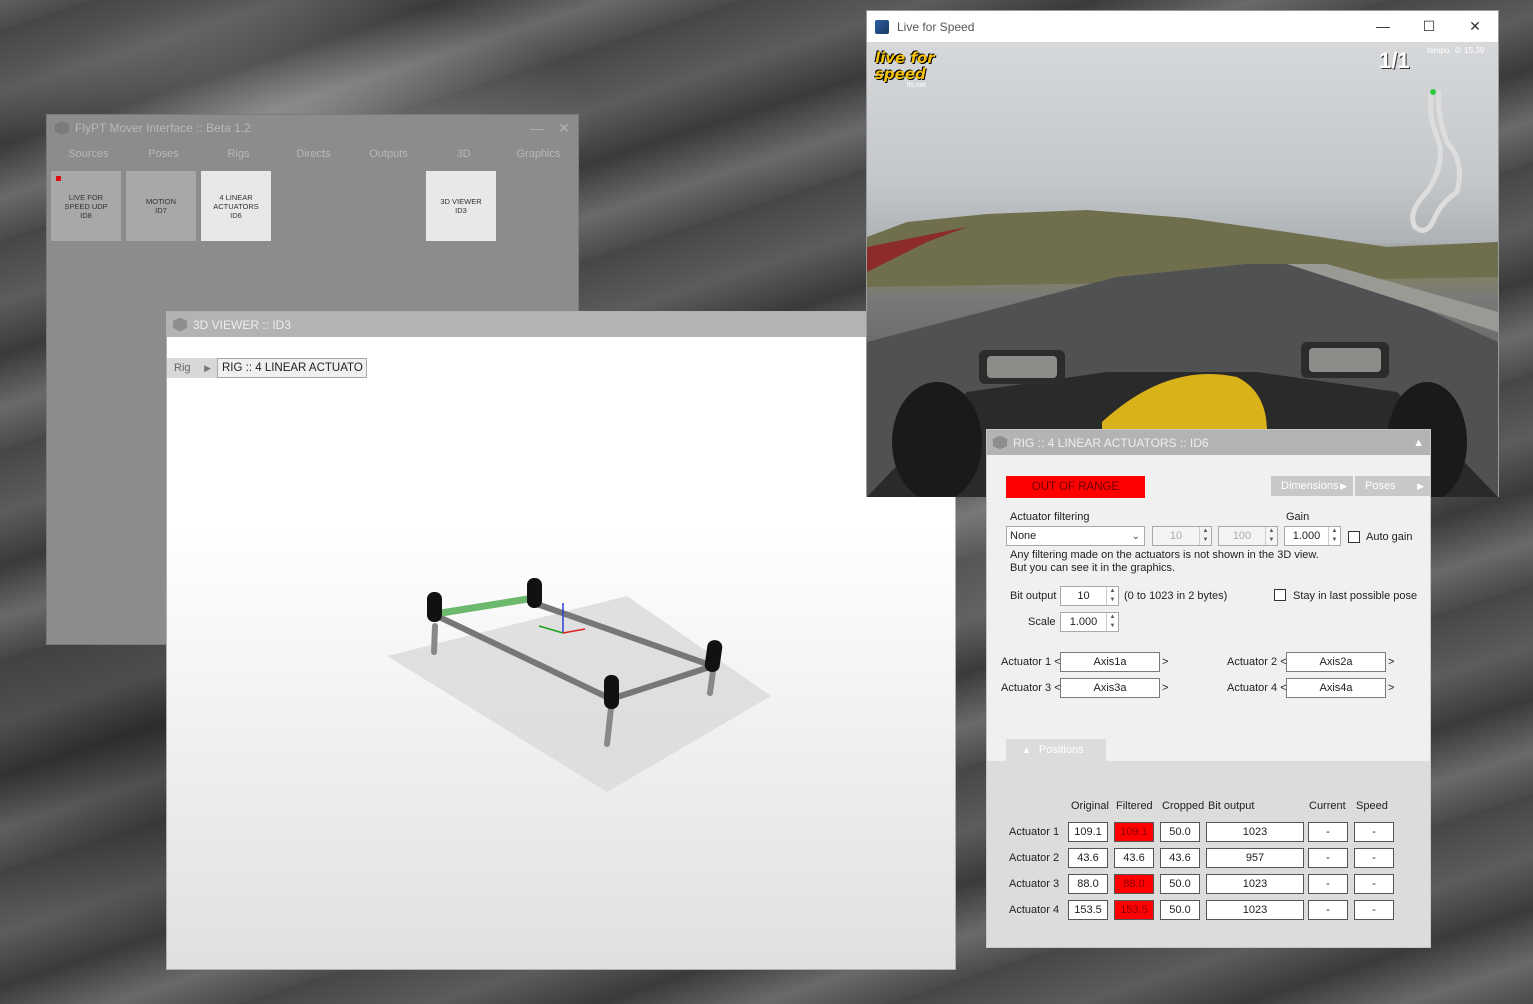 The height and width of the screenshot is (1004, 1533). I want to click on gain-stepper: 1.000 ▲ ▼, so click(1312, 536).